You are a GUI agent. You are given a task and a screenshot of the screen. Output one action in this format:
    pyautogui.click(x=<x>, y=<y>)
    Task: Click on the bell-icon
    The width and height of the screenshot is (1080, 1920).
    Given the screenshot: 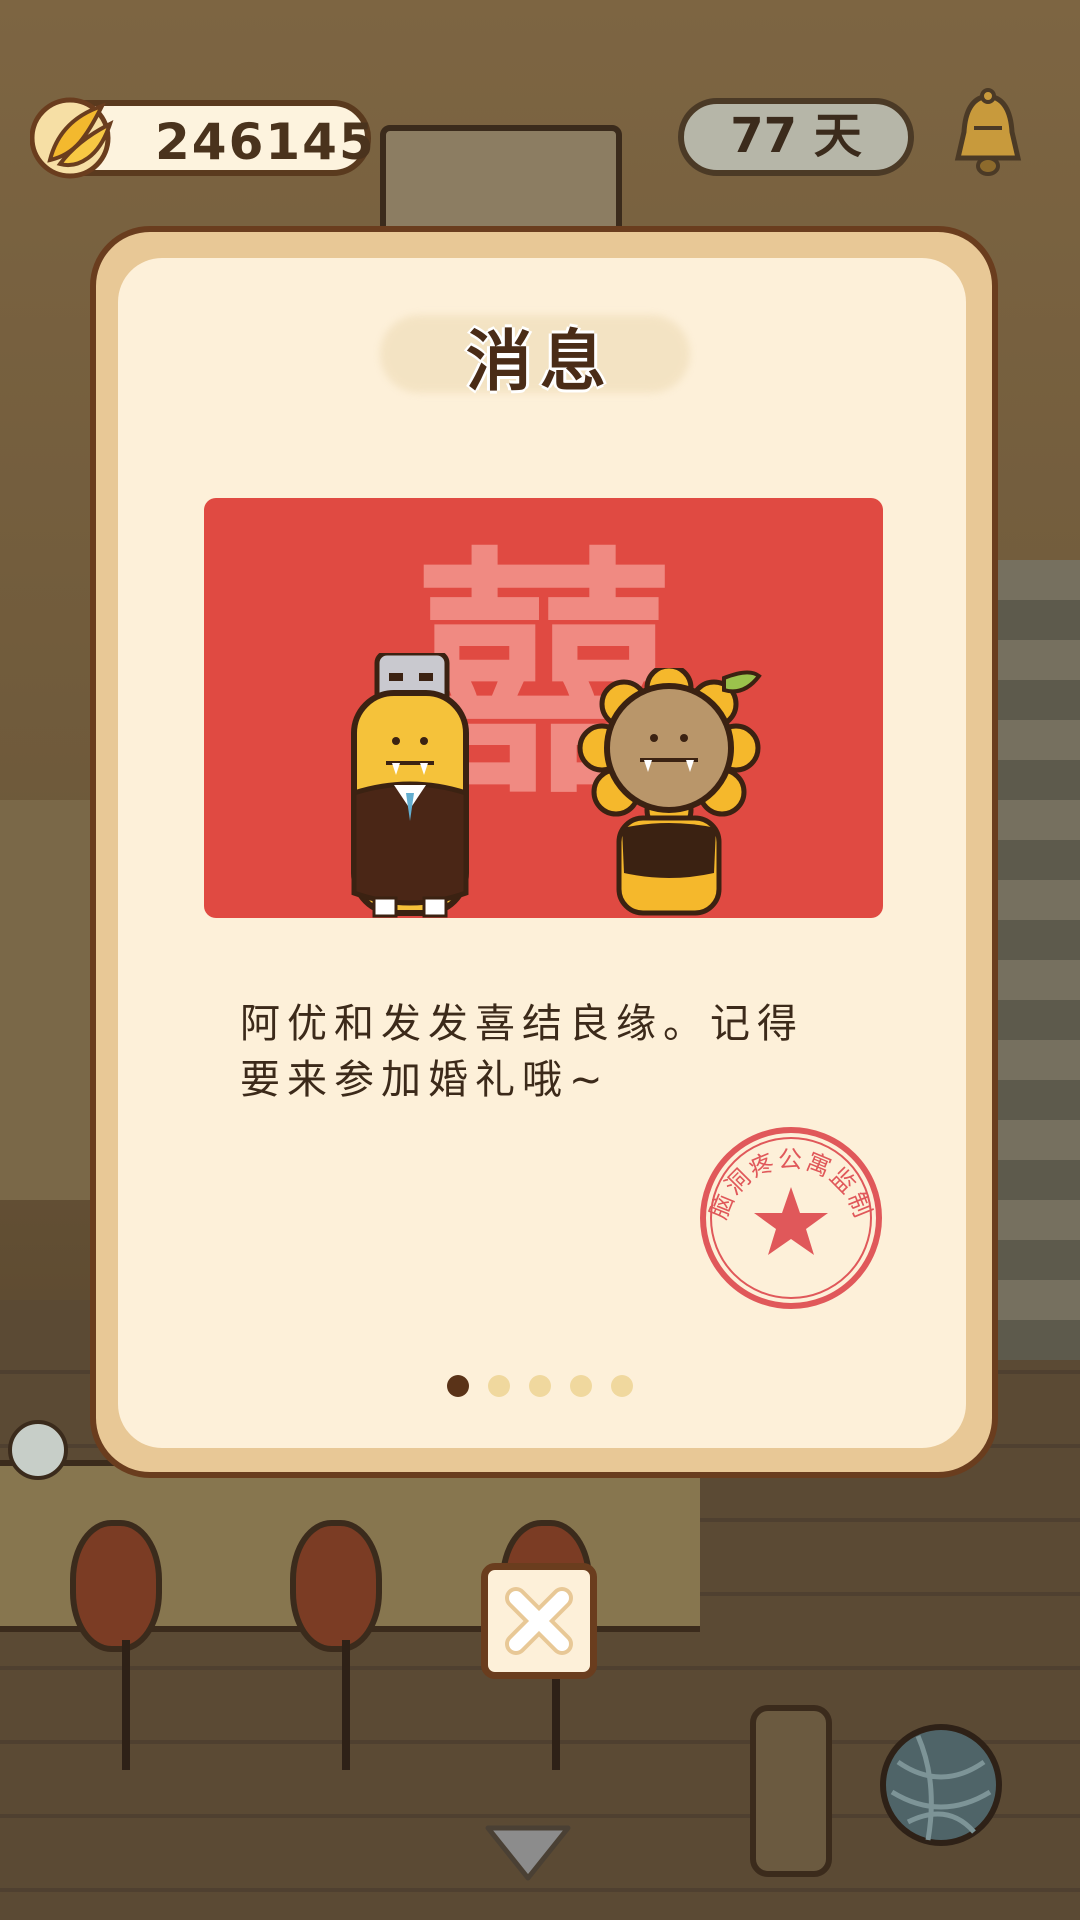 What is the action you would take?
    pyautogui.click(x=988, y=136)
    